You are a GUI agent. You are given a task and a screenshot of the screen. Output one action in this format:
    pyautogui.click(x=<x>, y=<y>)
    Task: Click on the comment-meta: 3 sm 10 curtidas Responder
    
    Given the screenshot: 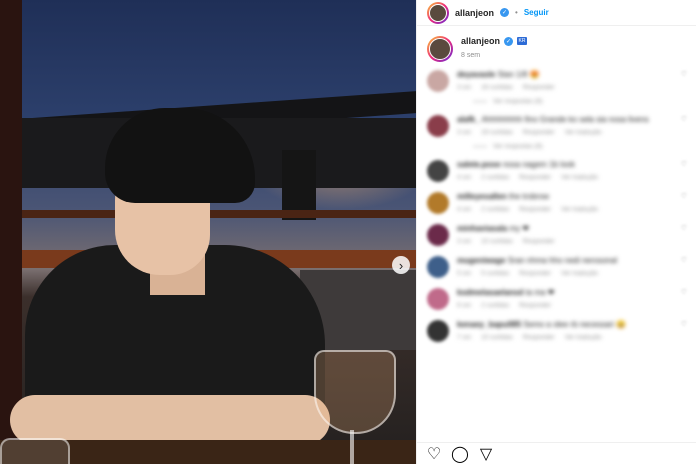 What is the action you would take?
    pyautogui.click(x=565, y=241)
    